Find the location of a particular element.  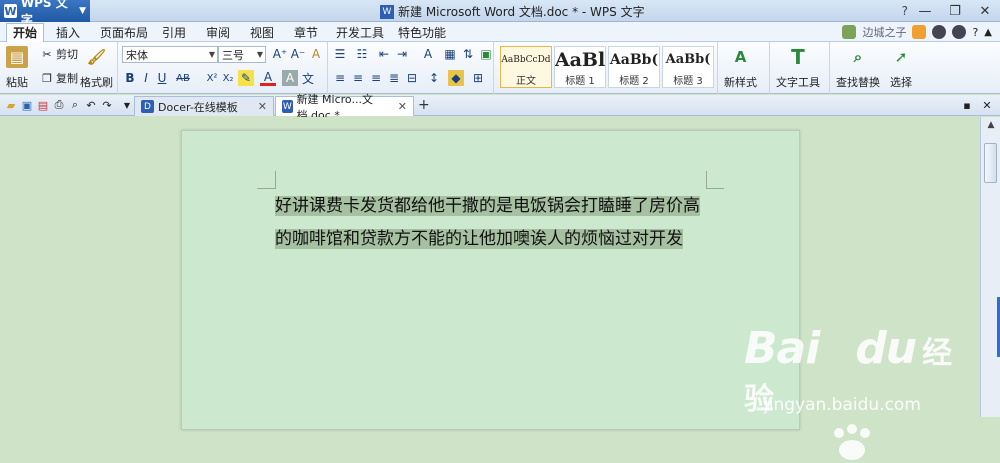

style-preview: AaBb( is located at coordinates (688, 59).